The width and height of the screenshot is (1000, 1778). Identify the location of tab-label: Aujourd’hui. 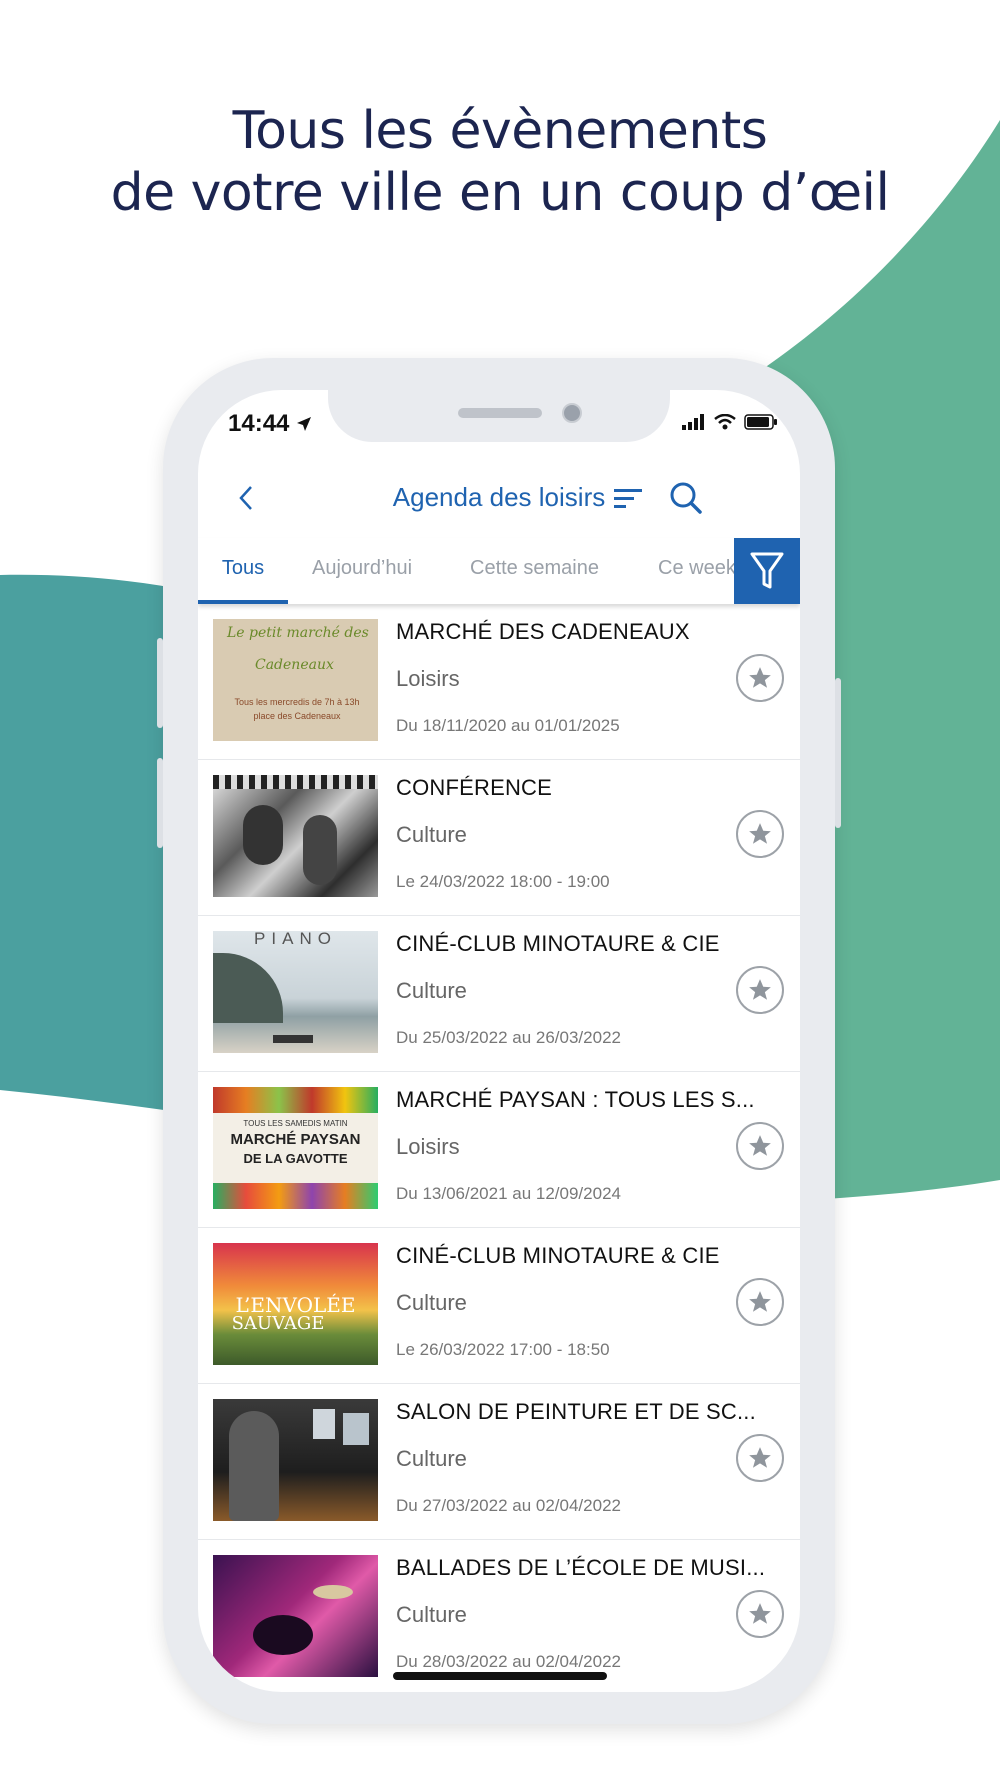
(362, 568).